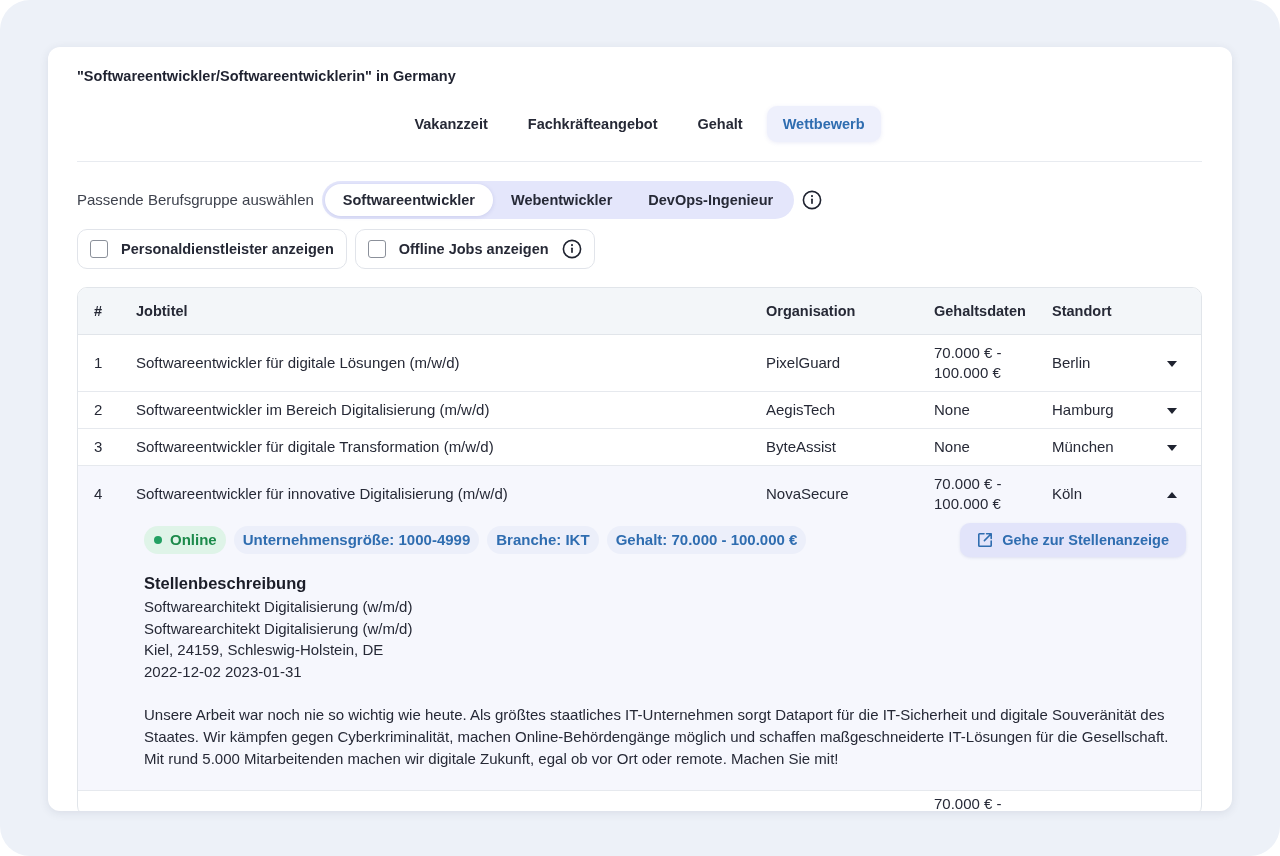 The height and width of the screenshot is (856, 1280). I want to click on table-cell: Hamburg, so click(1093, 410).